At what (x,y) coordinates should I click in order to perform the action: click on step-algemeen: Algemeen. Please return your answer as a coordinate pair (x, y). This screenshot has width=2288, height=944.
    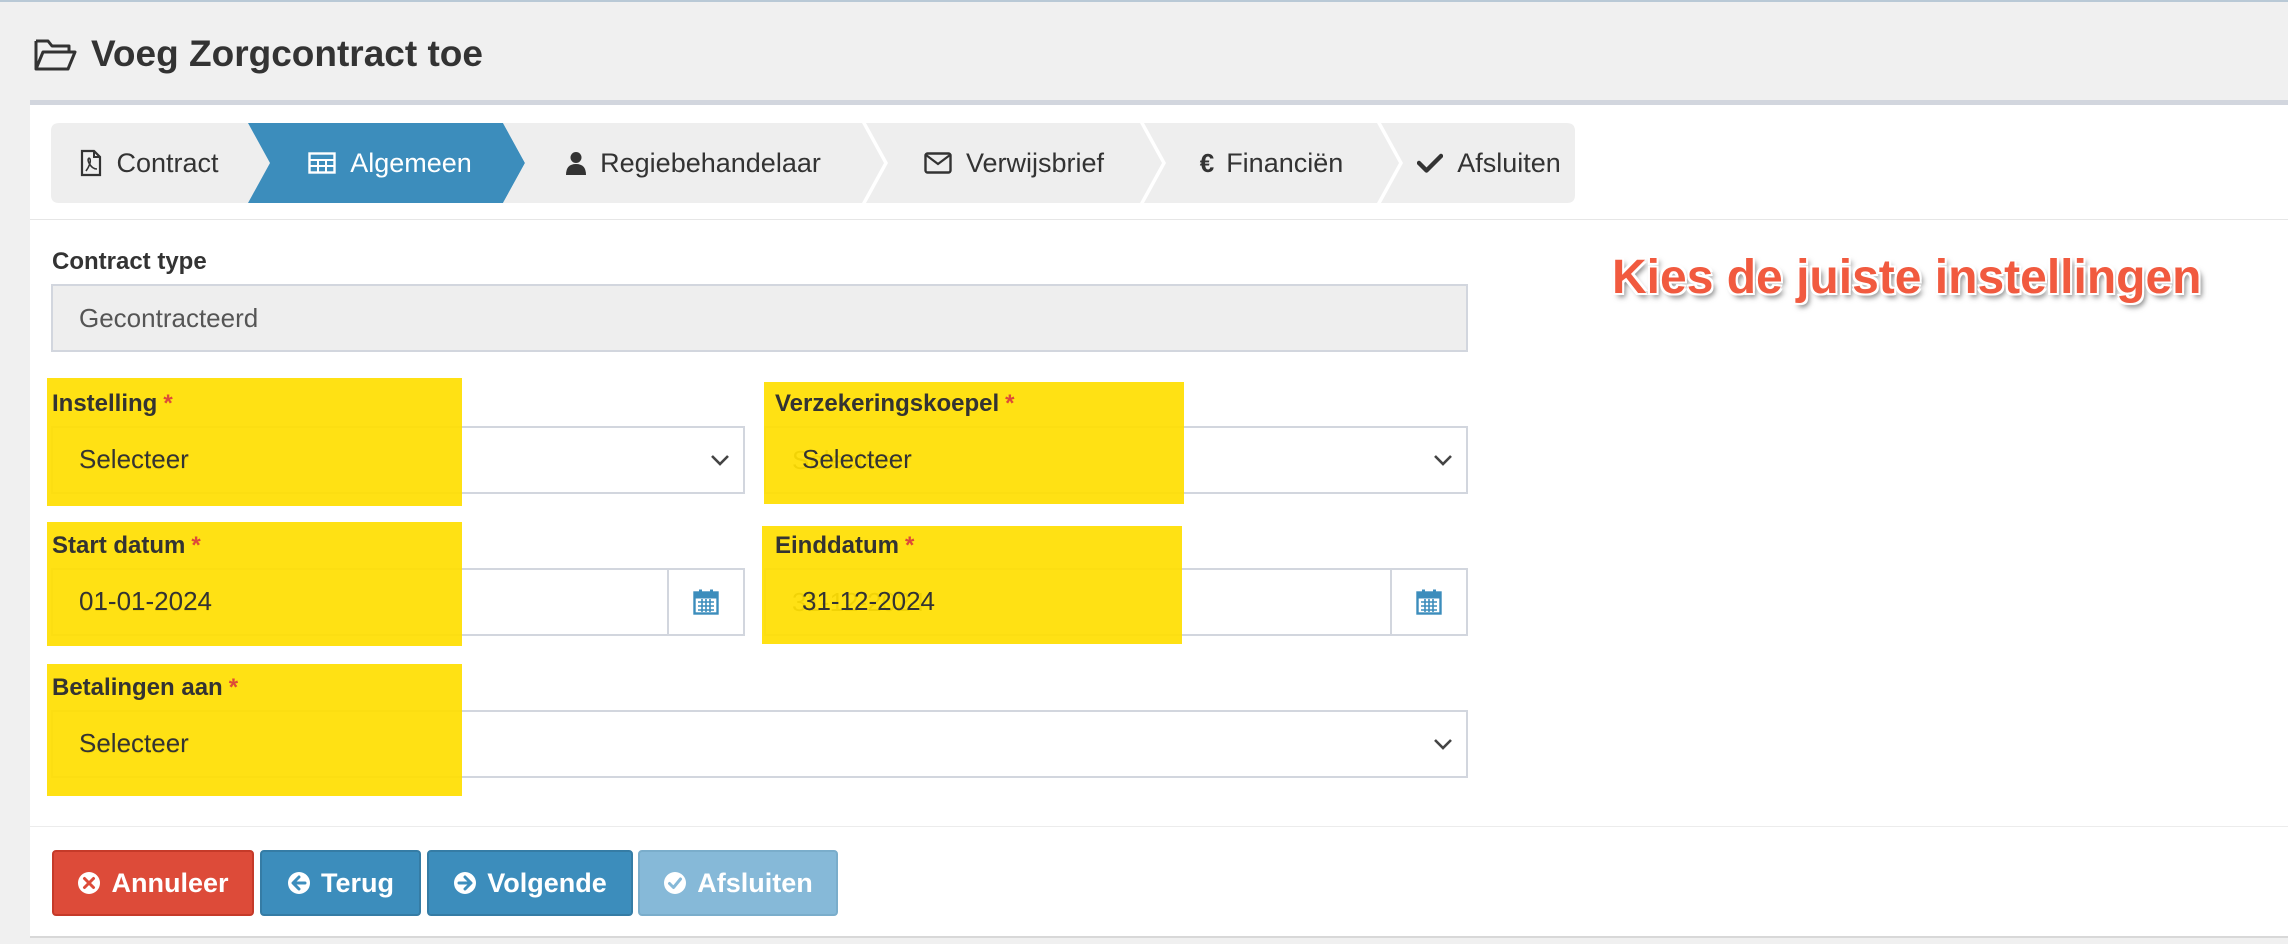
    Looking at the image, I should click on (390, 163).